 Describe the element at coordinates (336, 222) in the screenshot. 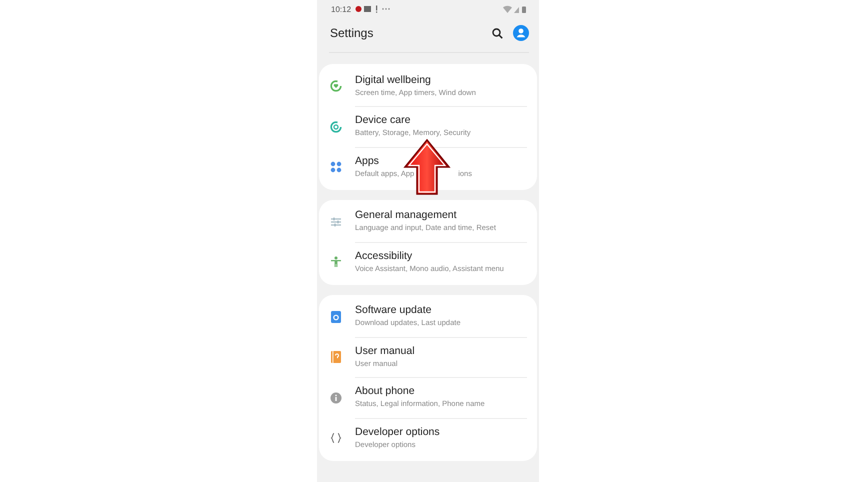

I see `sliders-icon` at that location.